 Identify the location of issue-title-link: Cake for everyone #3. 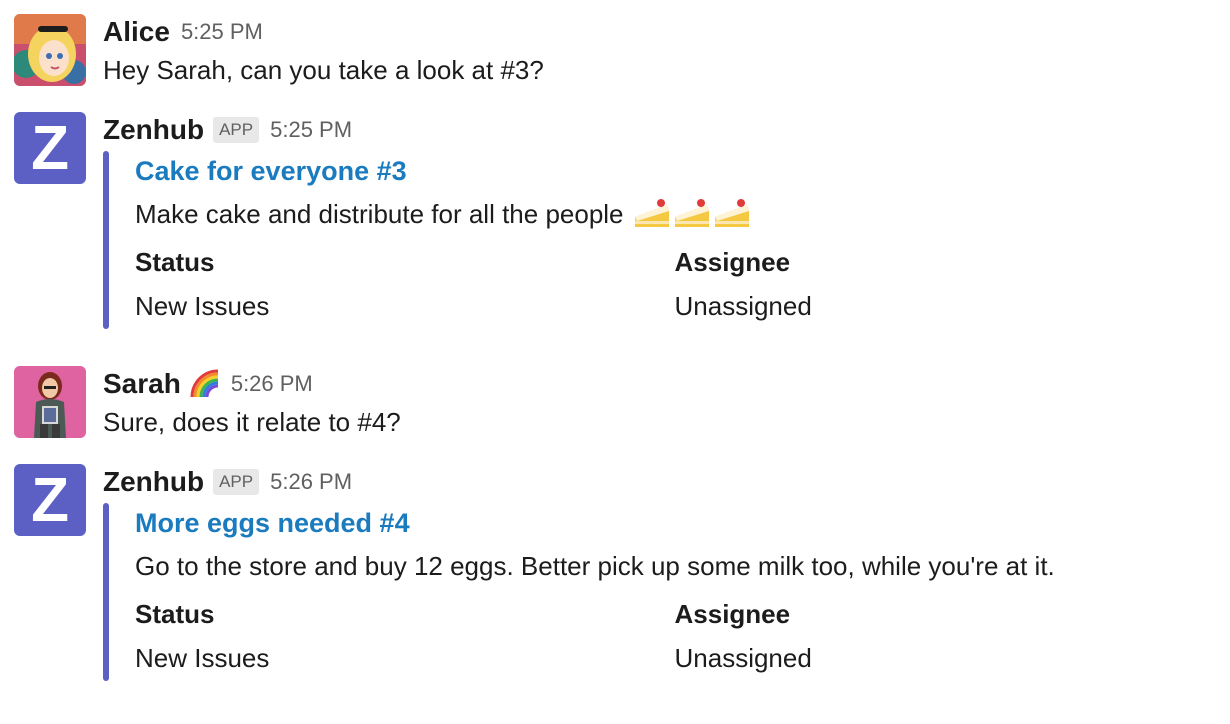
(674, 171).